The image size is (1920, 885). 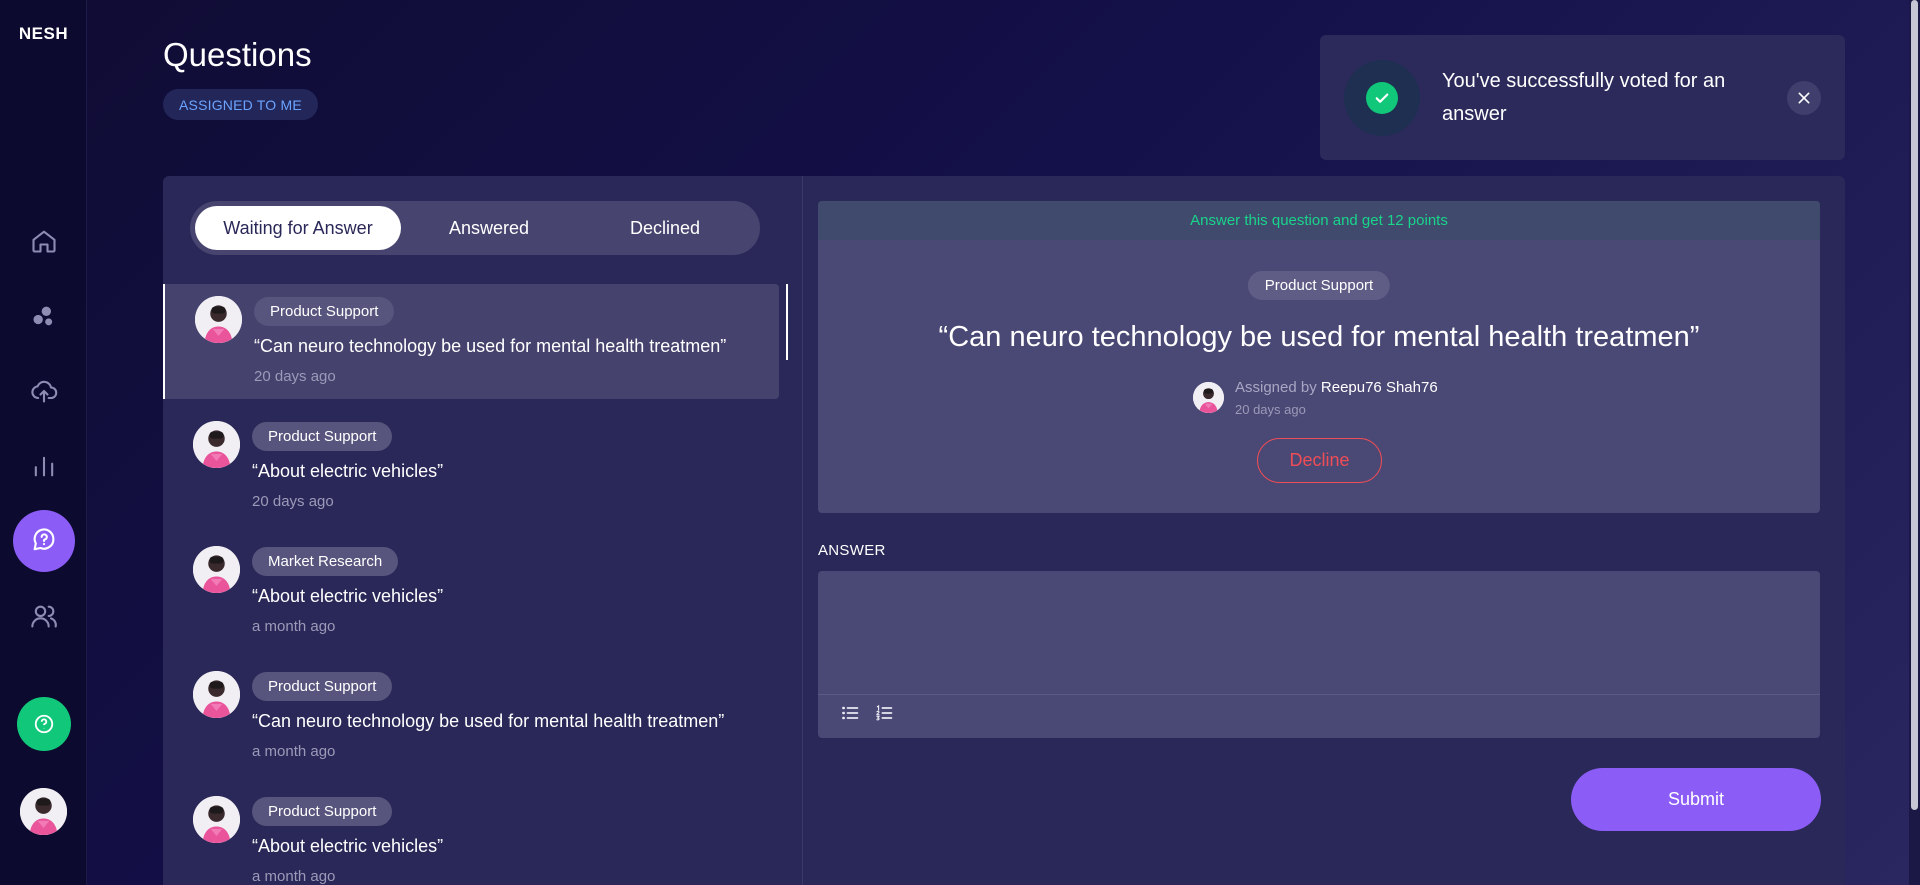 What do you see at coordinates (1270, 409) in the screenshot?
I see `assigned-time: 20 days ago` at bounding box center [1270, 409].